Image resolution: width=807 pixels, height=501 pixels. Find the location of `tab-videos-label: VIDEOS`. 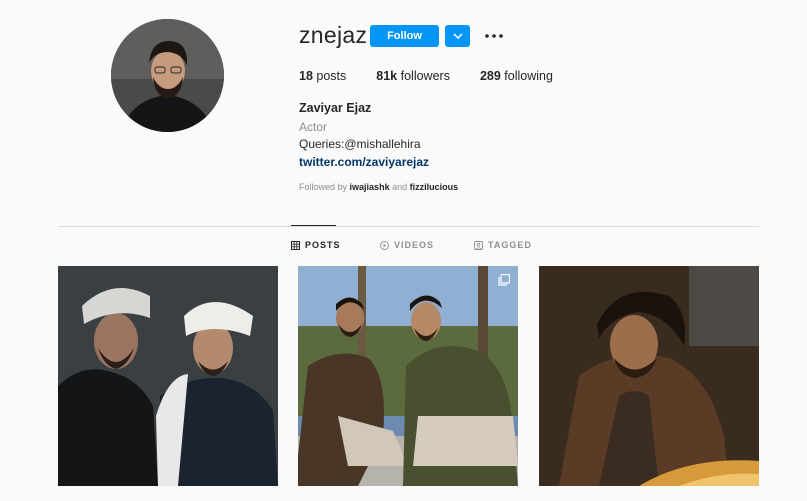

tab-videos-label: VIDEOS is located at coordinates (414, 245).